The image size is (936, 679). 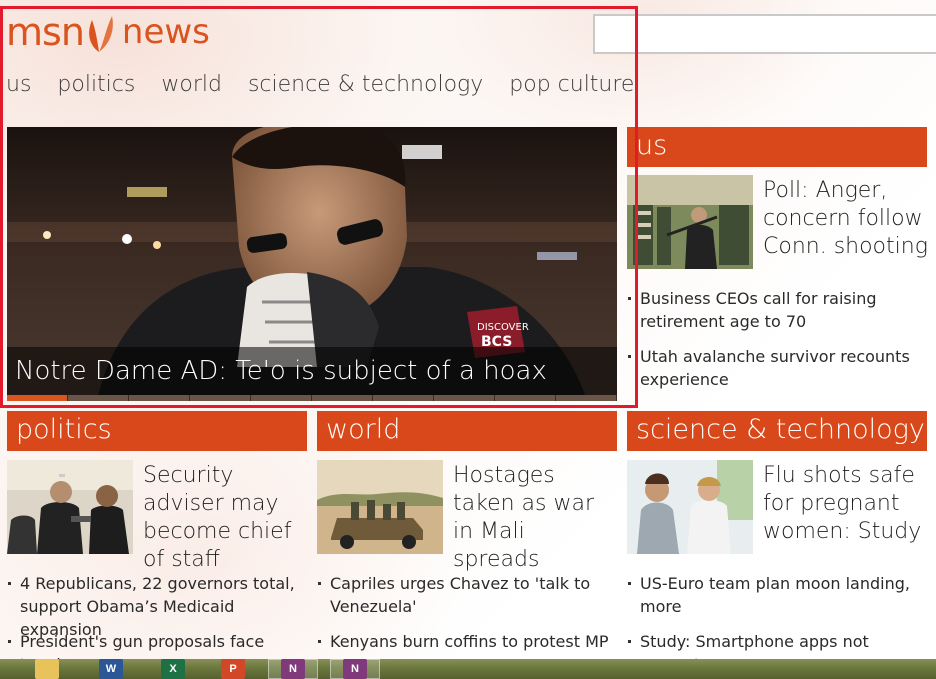 I want to click on logo-section-text: news, so click(x=165, y=32).